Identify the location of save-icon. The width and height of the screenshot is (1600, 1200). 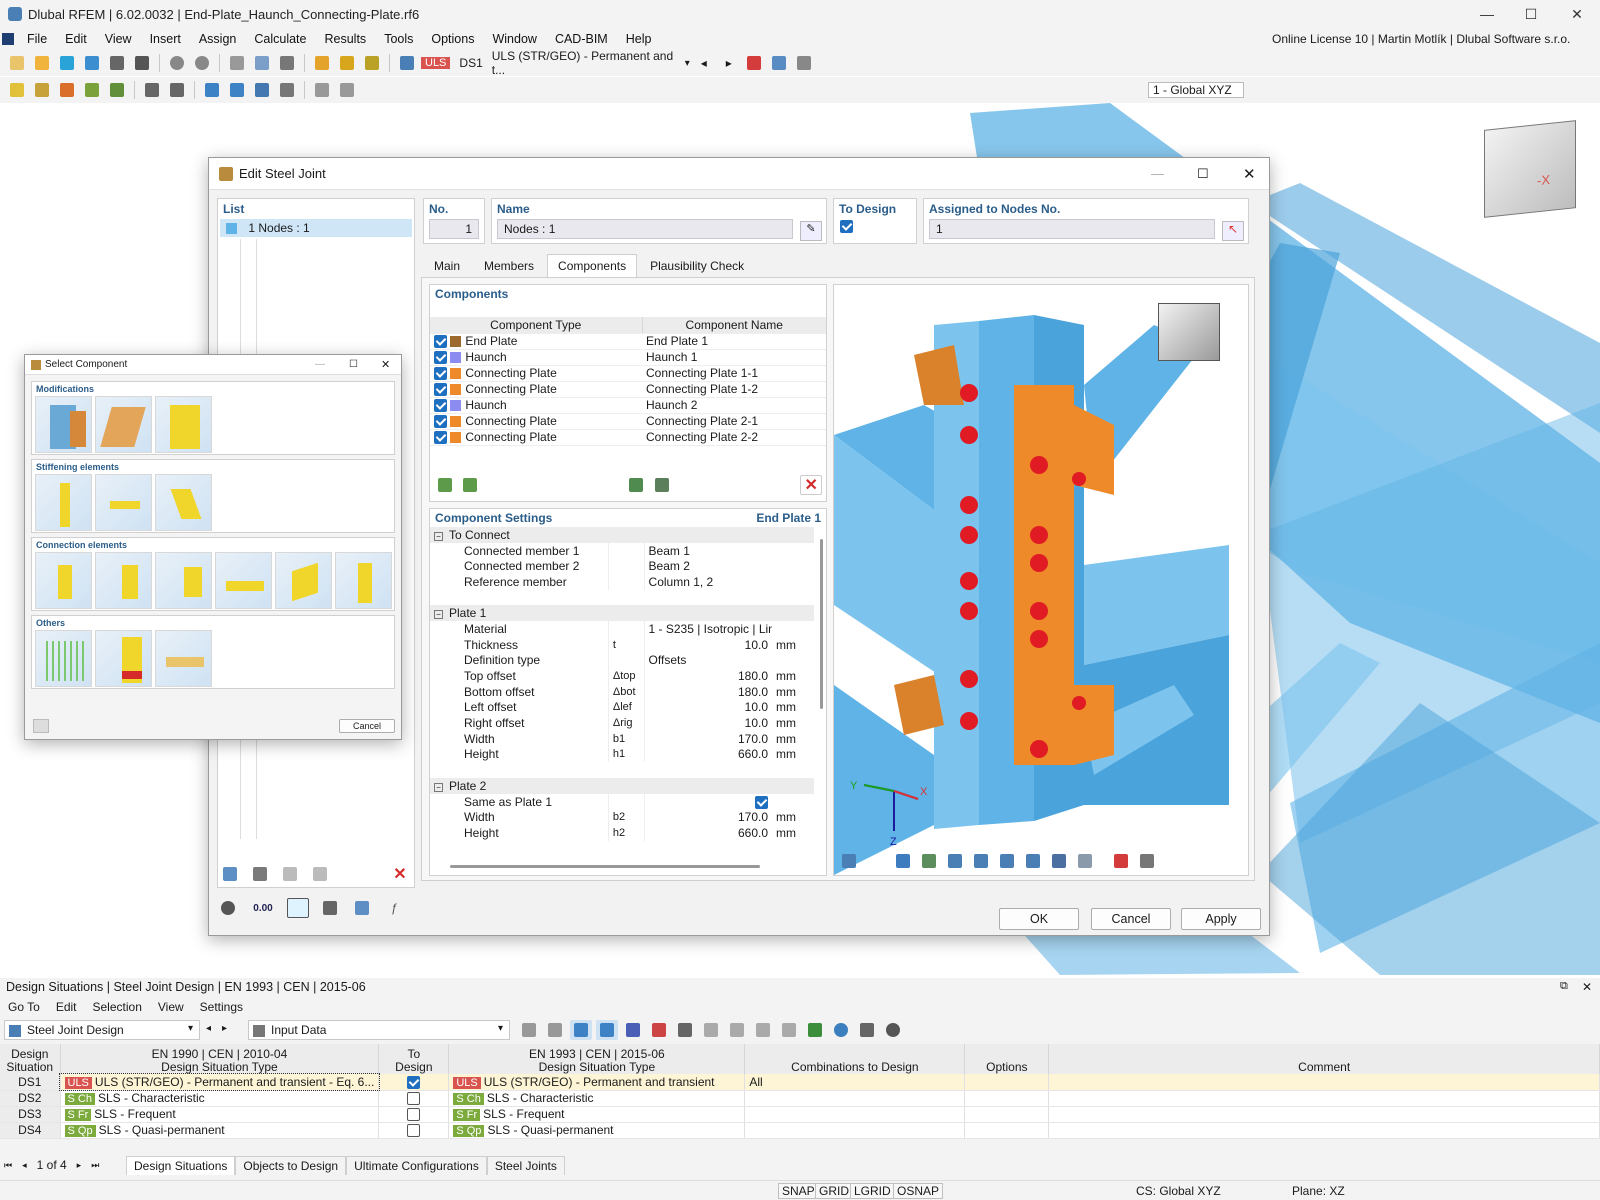
(117, 63).